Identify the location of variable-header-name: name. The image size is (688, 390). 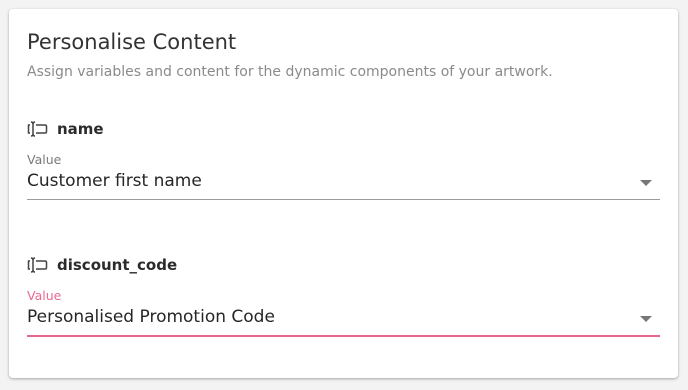
(65, 129).